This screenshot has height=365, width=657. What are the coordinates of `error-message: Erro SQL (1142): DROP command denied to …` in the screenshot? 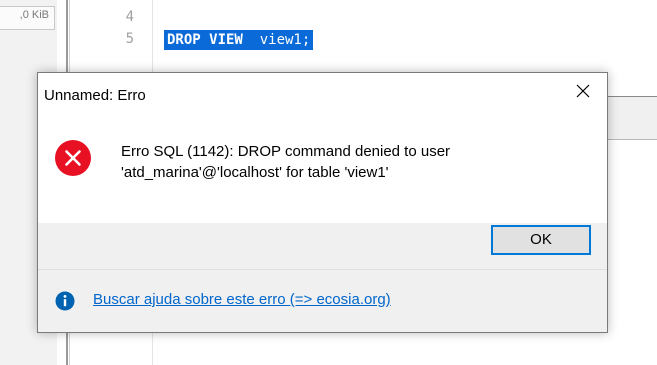 It's located at (351, 162).